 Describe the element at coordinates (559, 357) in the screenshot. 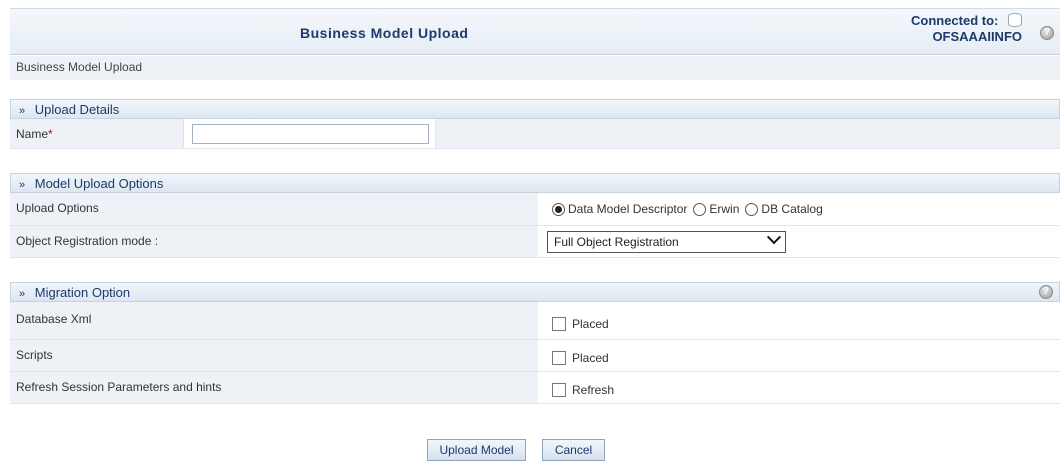

I see `scripts-checkbox` at that location.